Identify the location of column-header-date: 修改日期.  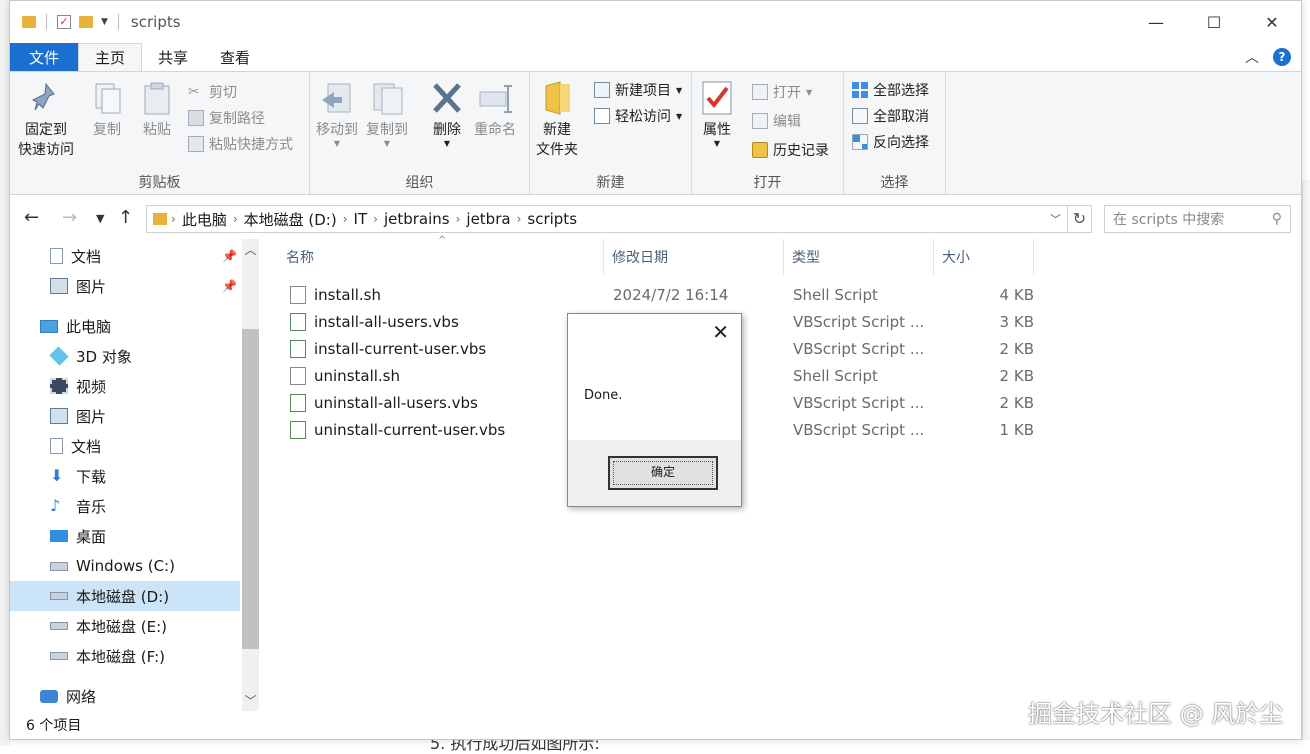
(694, 257).